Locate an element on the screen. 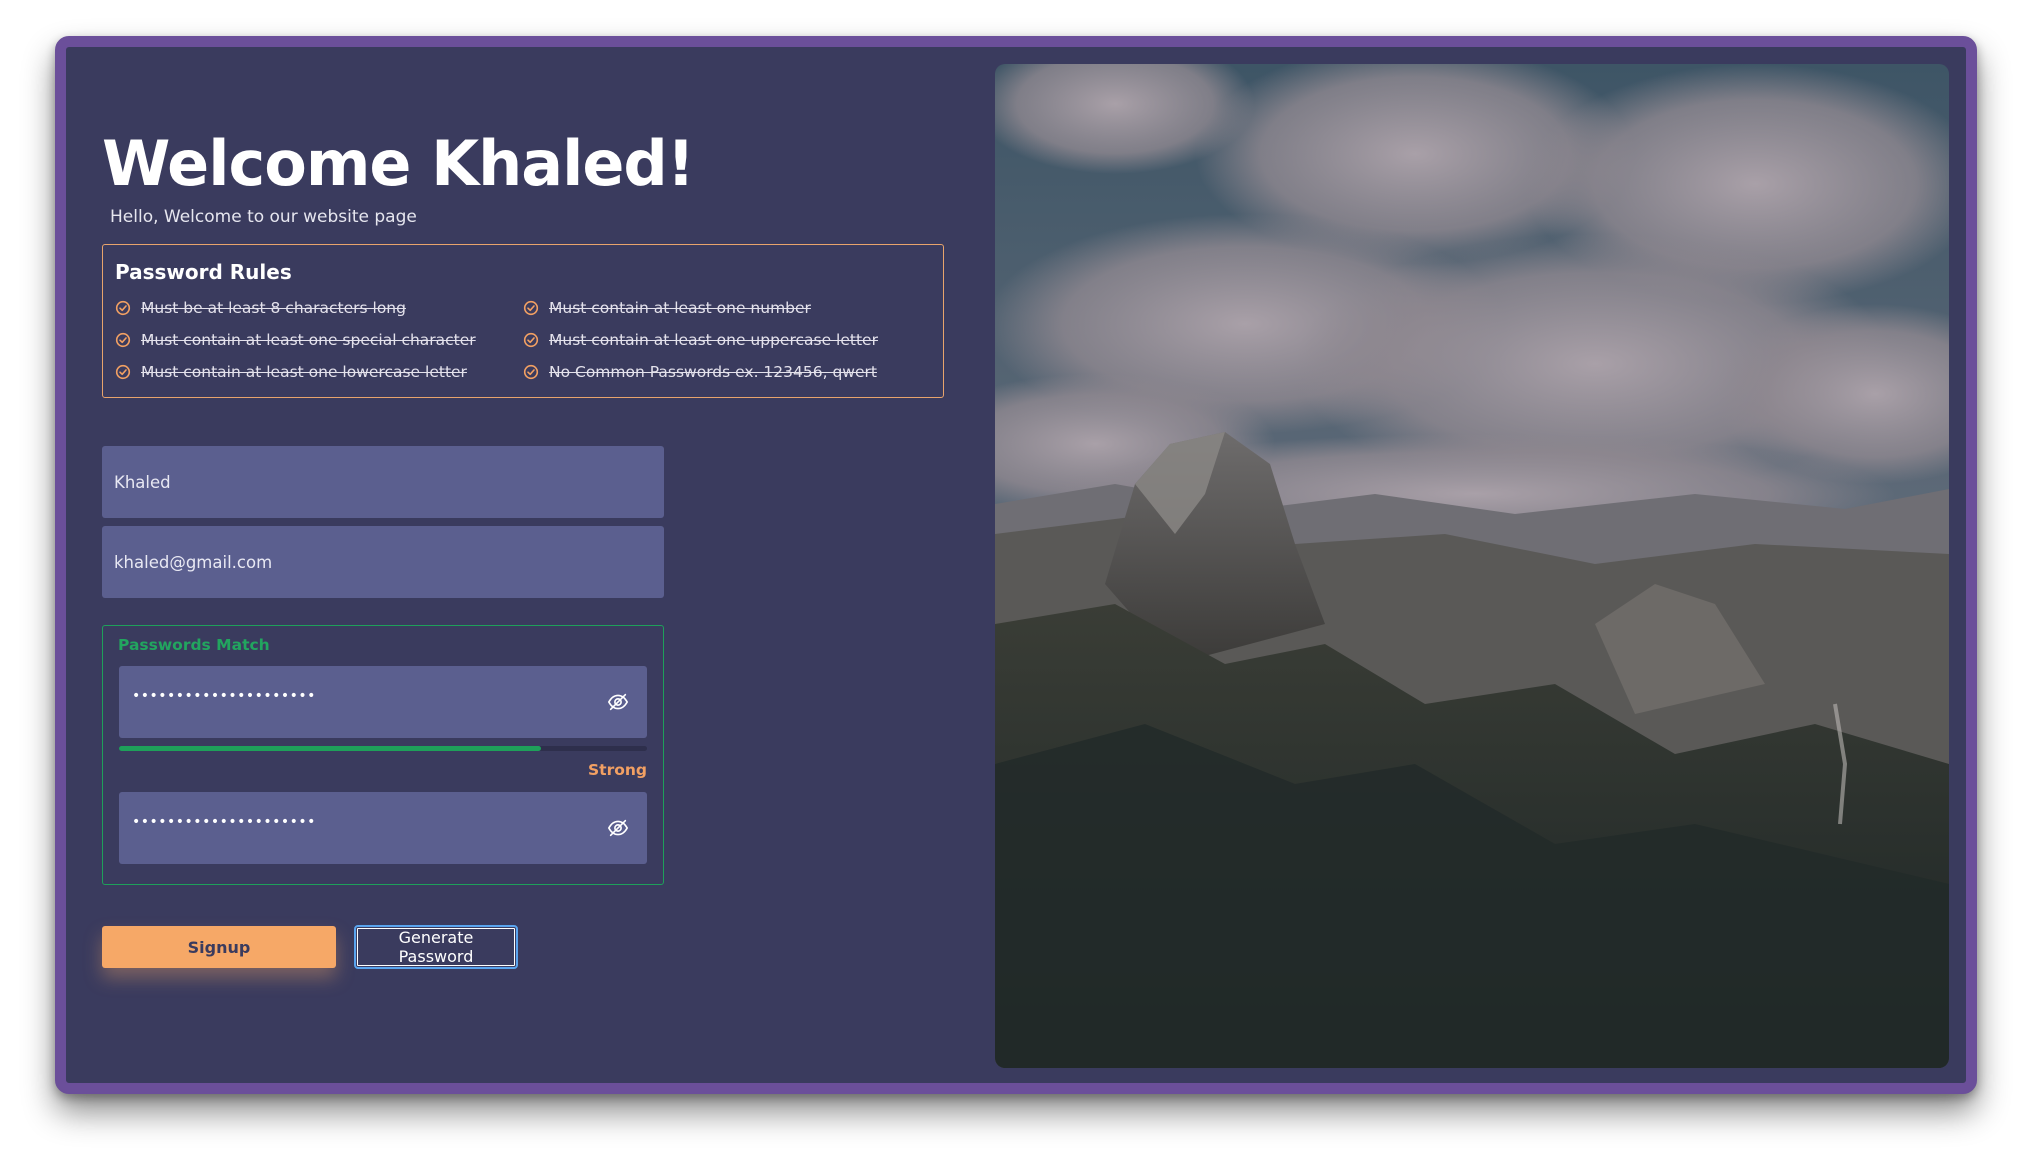 Image resolution: width=2032 pixels, height=1167 pixels. password-strength-label: Strong is located at coordinates (617, 770).